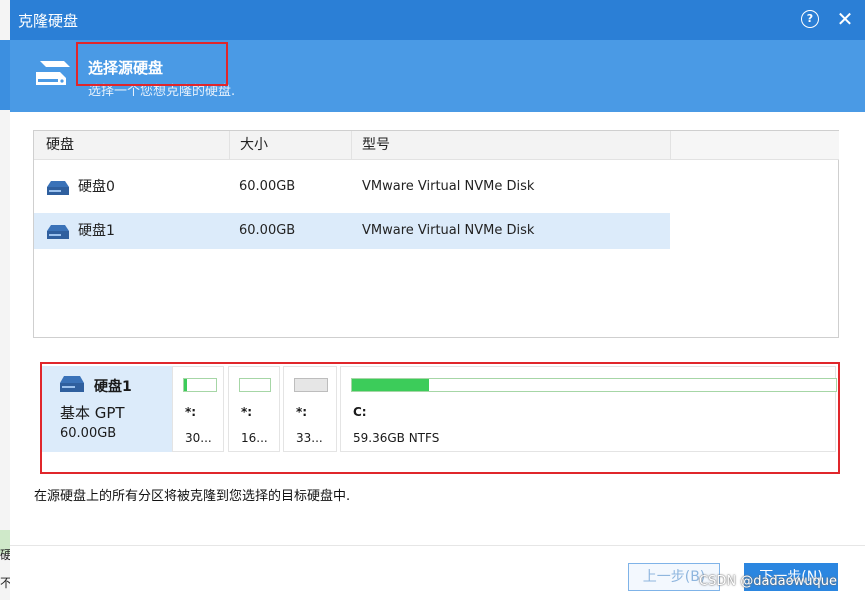 This screenshot has width=865, height=600. Describe the element at coordinates (360, 412) in the screenshot. I see `partition-label: C:` at that location.